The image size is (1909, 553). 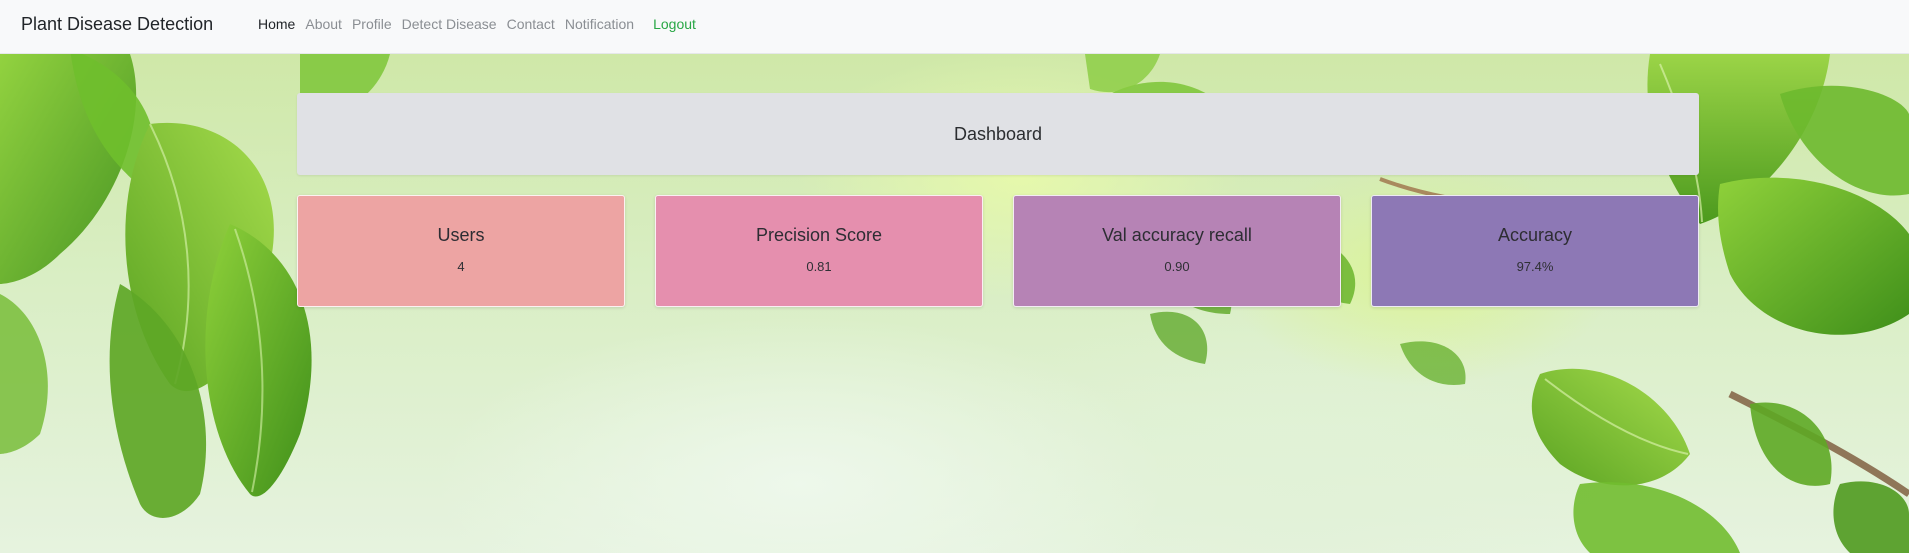 I want to click on accuracy-card: Accuracy 97.4%, so click(x=1535, y=251).